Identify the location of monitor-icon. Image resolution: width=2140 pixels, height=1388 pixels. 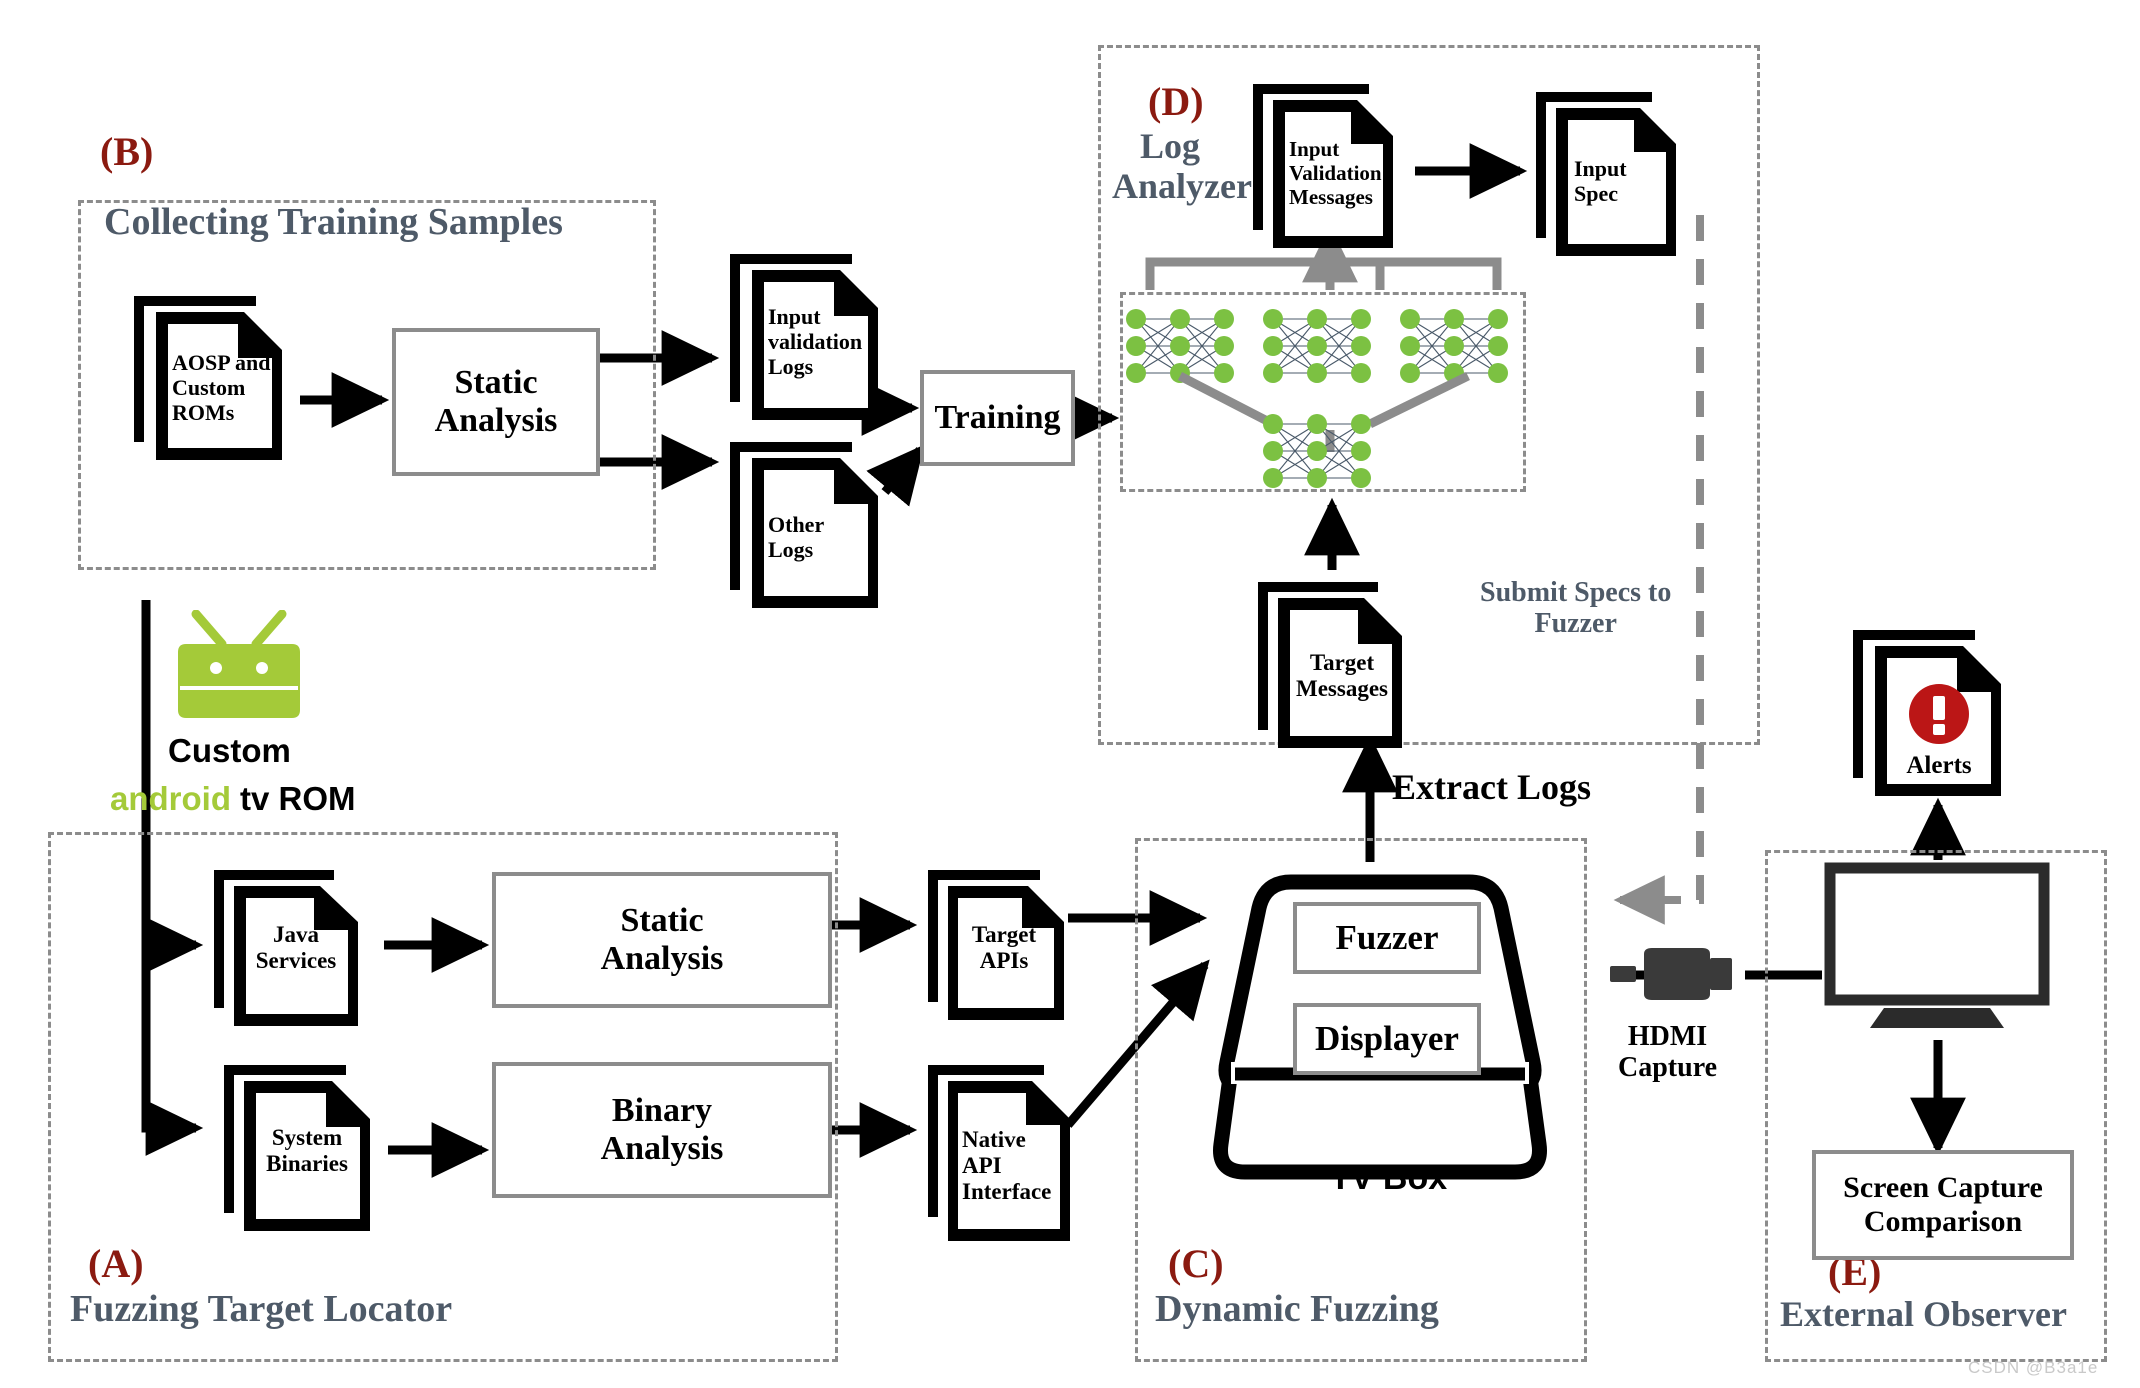
(1937, 945).